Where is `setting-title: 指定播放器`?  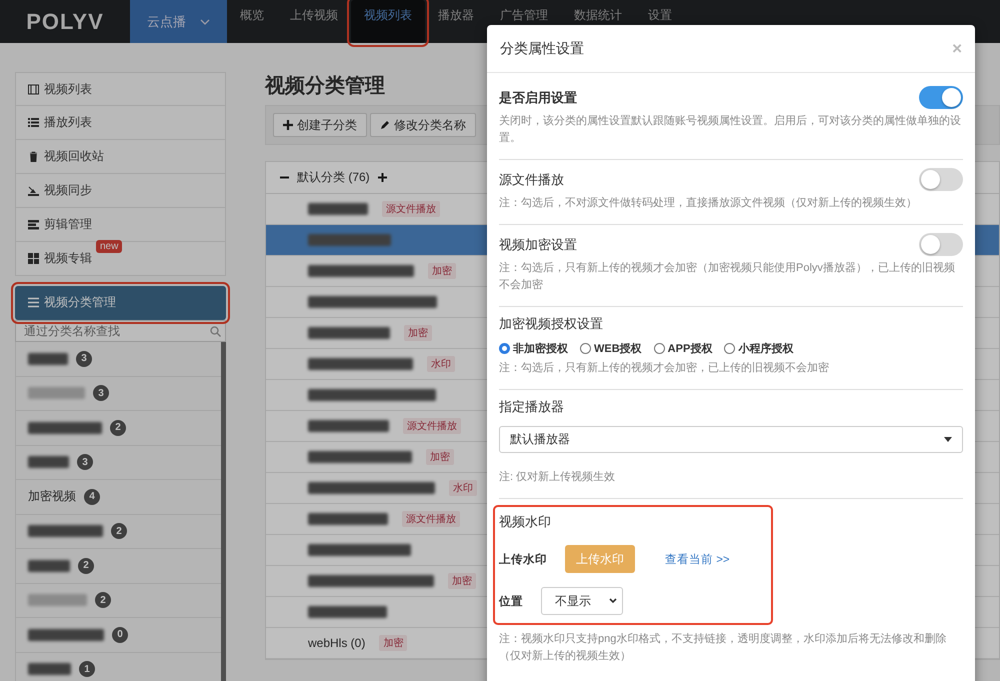 setting-title: 指定播放器 is located at coordinates (532, 407).